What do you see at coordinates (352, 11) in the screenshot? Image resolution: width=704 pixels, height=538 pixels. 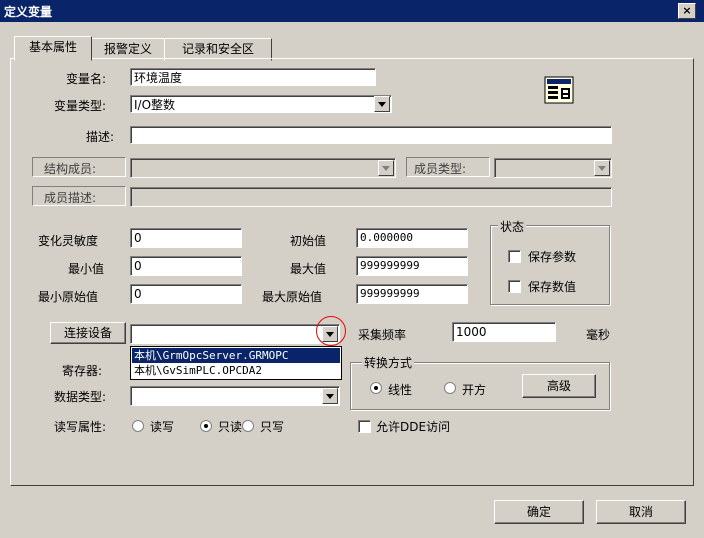 I see `title-bar` at bounding box center [352, 11].